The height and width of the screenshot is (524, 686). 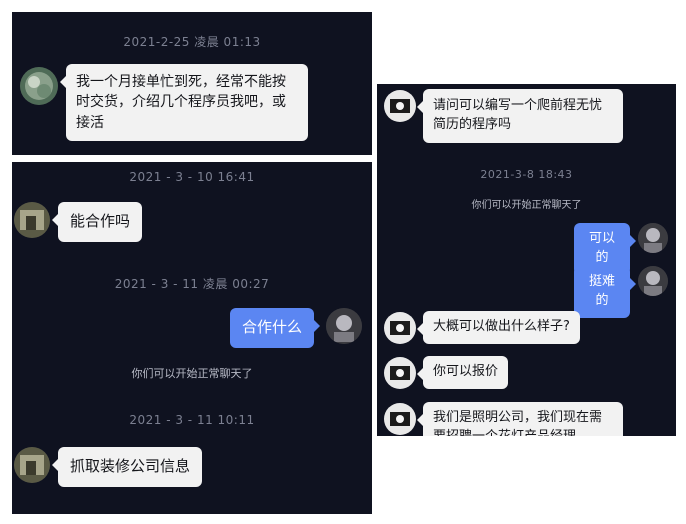 I want to click on incoming-message: 请问可以编写一个爬前程无忧简历的程序吗, so click(x=520, y=116).